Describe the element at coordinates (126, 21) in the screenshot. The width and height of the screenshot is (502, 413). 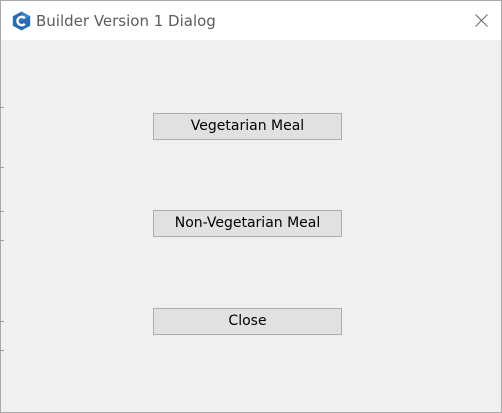
I see `window-title: Builder Version 1 Dialog` at that location.